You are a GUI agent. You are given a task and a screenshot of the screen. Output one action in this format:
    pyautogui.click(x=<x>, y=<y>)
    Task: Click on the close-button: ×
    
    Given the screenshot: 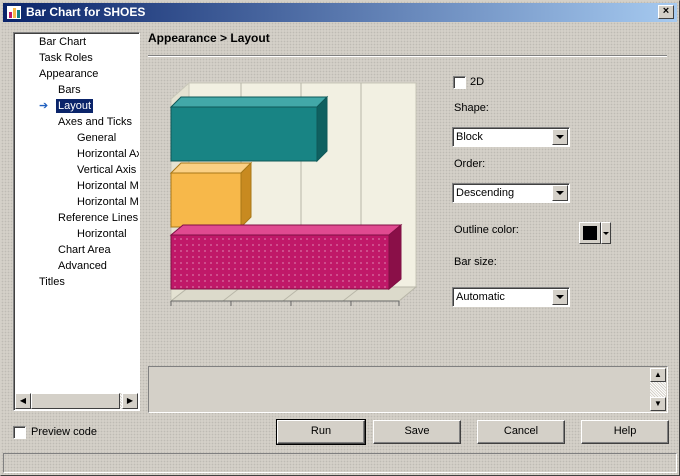 What is the action you would take?
    pyautogui.click(x=666, y=12)
    